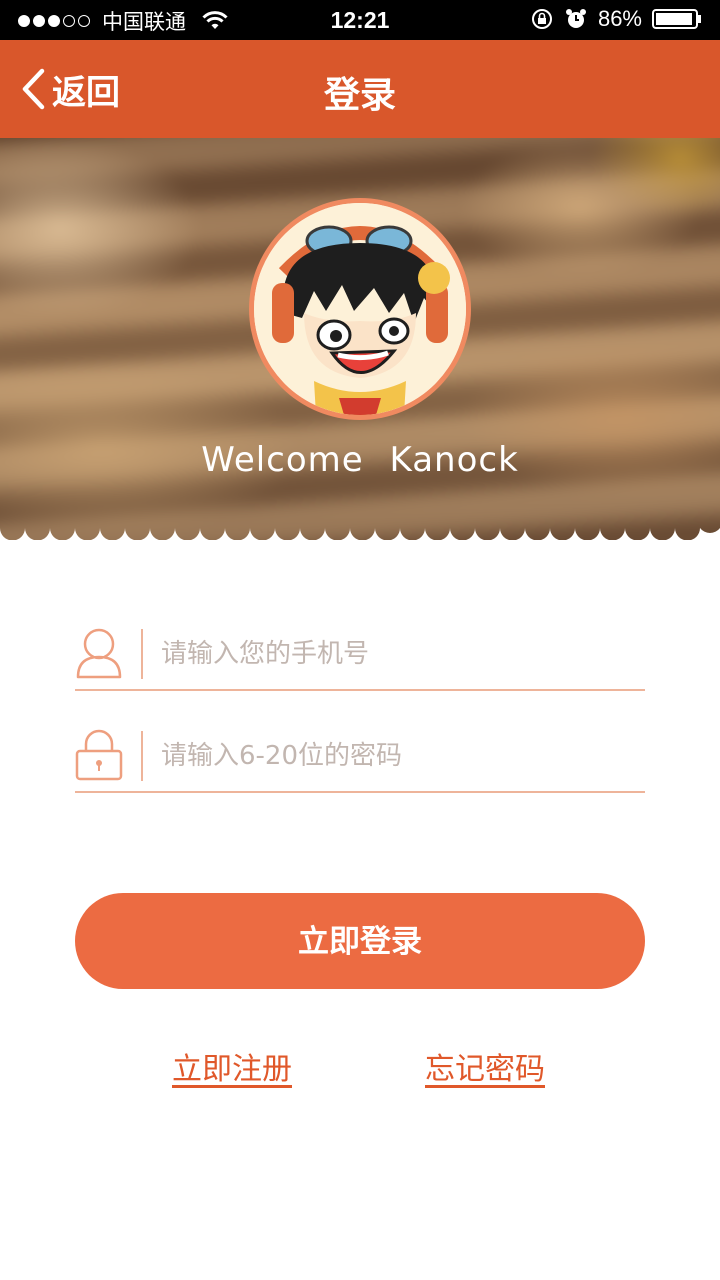  I want to click on status-right: 86%, so click(616, 19).